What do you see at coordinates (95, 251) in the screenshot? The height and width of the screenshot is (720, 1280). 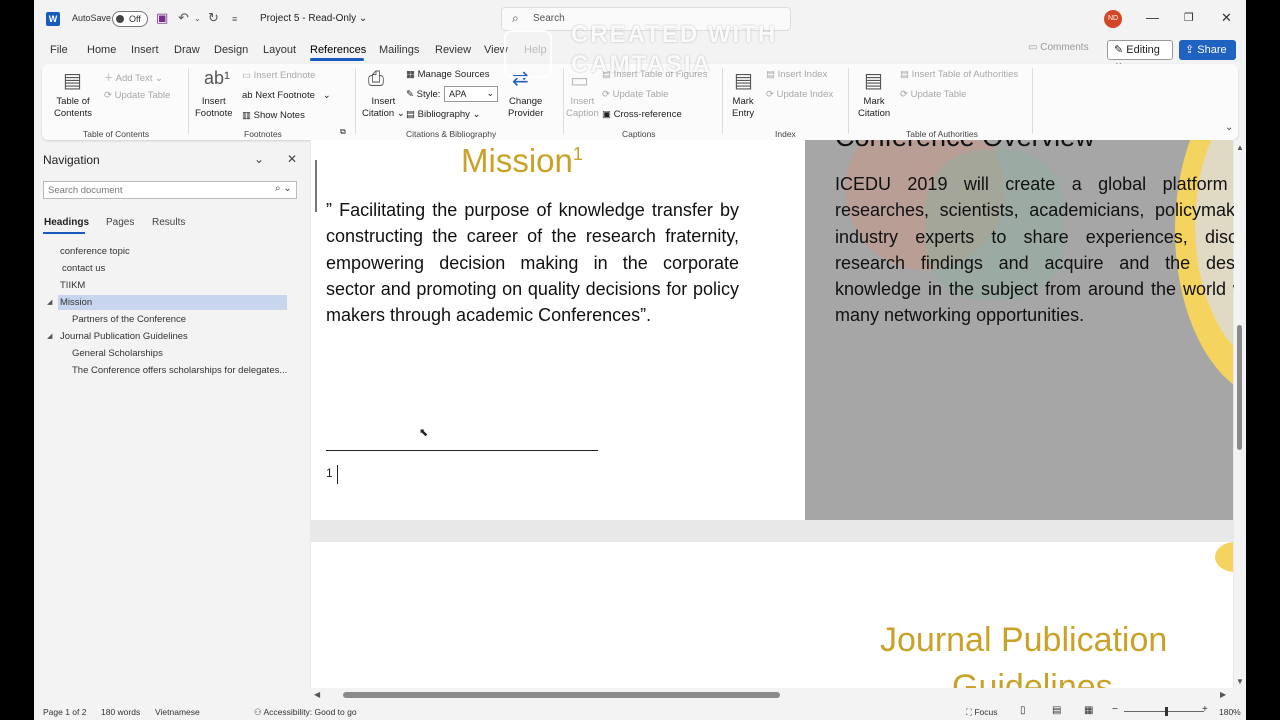 I see `heading-item: conference topic` at bounding box center [95, 251].